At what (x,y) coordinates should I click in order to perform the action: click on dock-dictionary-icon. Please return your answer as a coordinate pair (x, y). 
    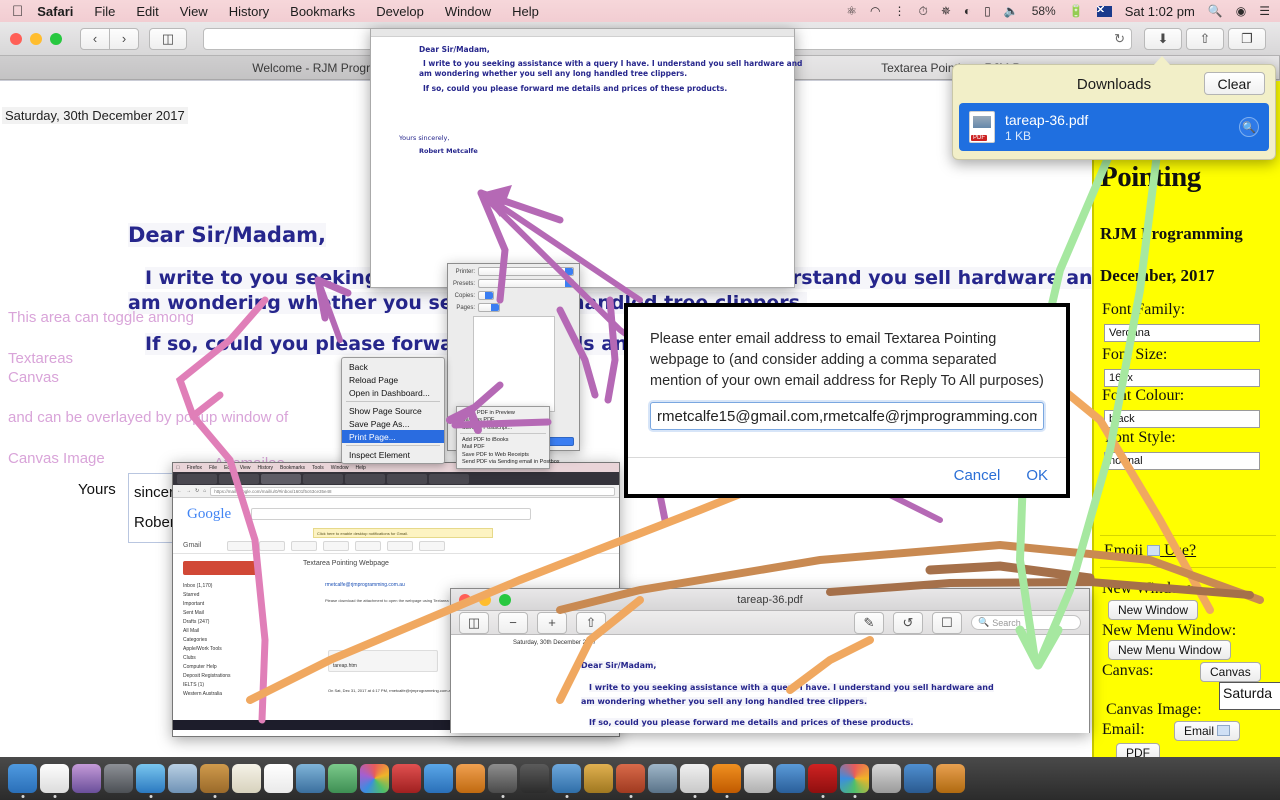
    Looking at the image, I should click on (406, 778).